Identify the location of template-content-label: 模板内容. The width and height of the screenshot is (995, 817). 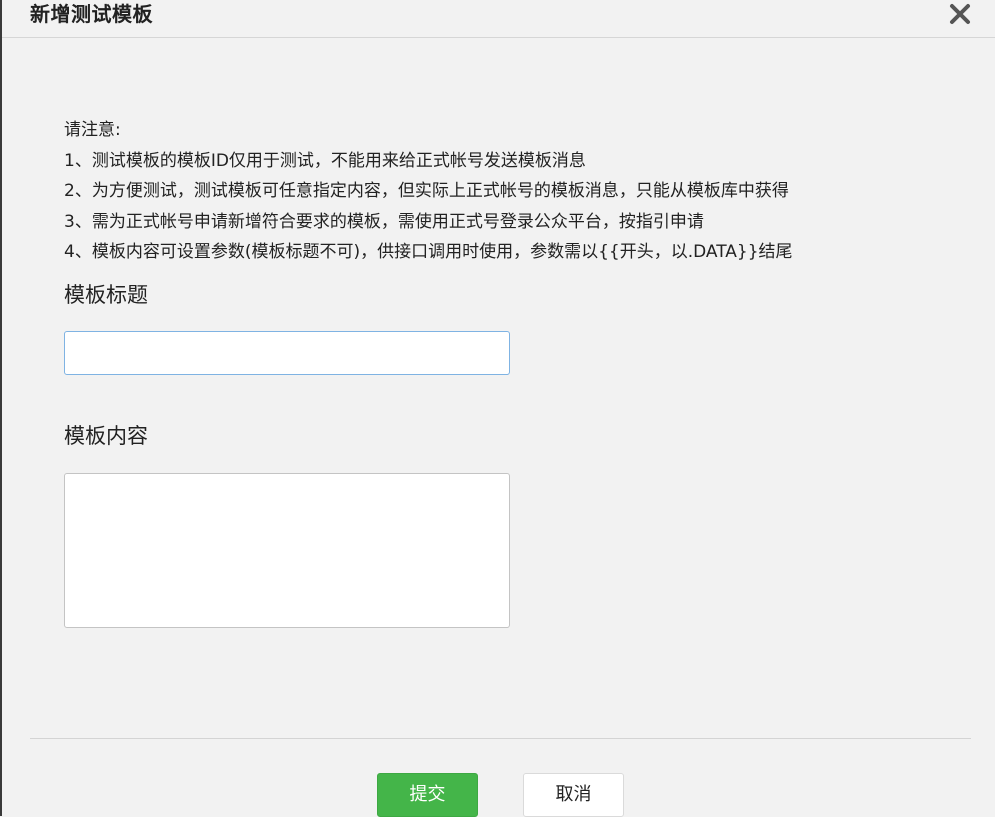
(106, 436).